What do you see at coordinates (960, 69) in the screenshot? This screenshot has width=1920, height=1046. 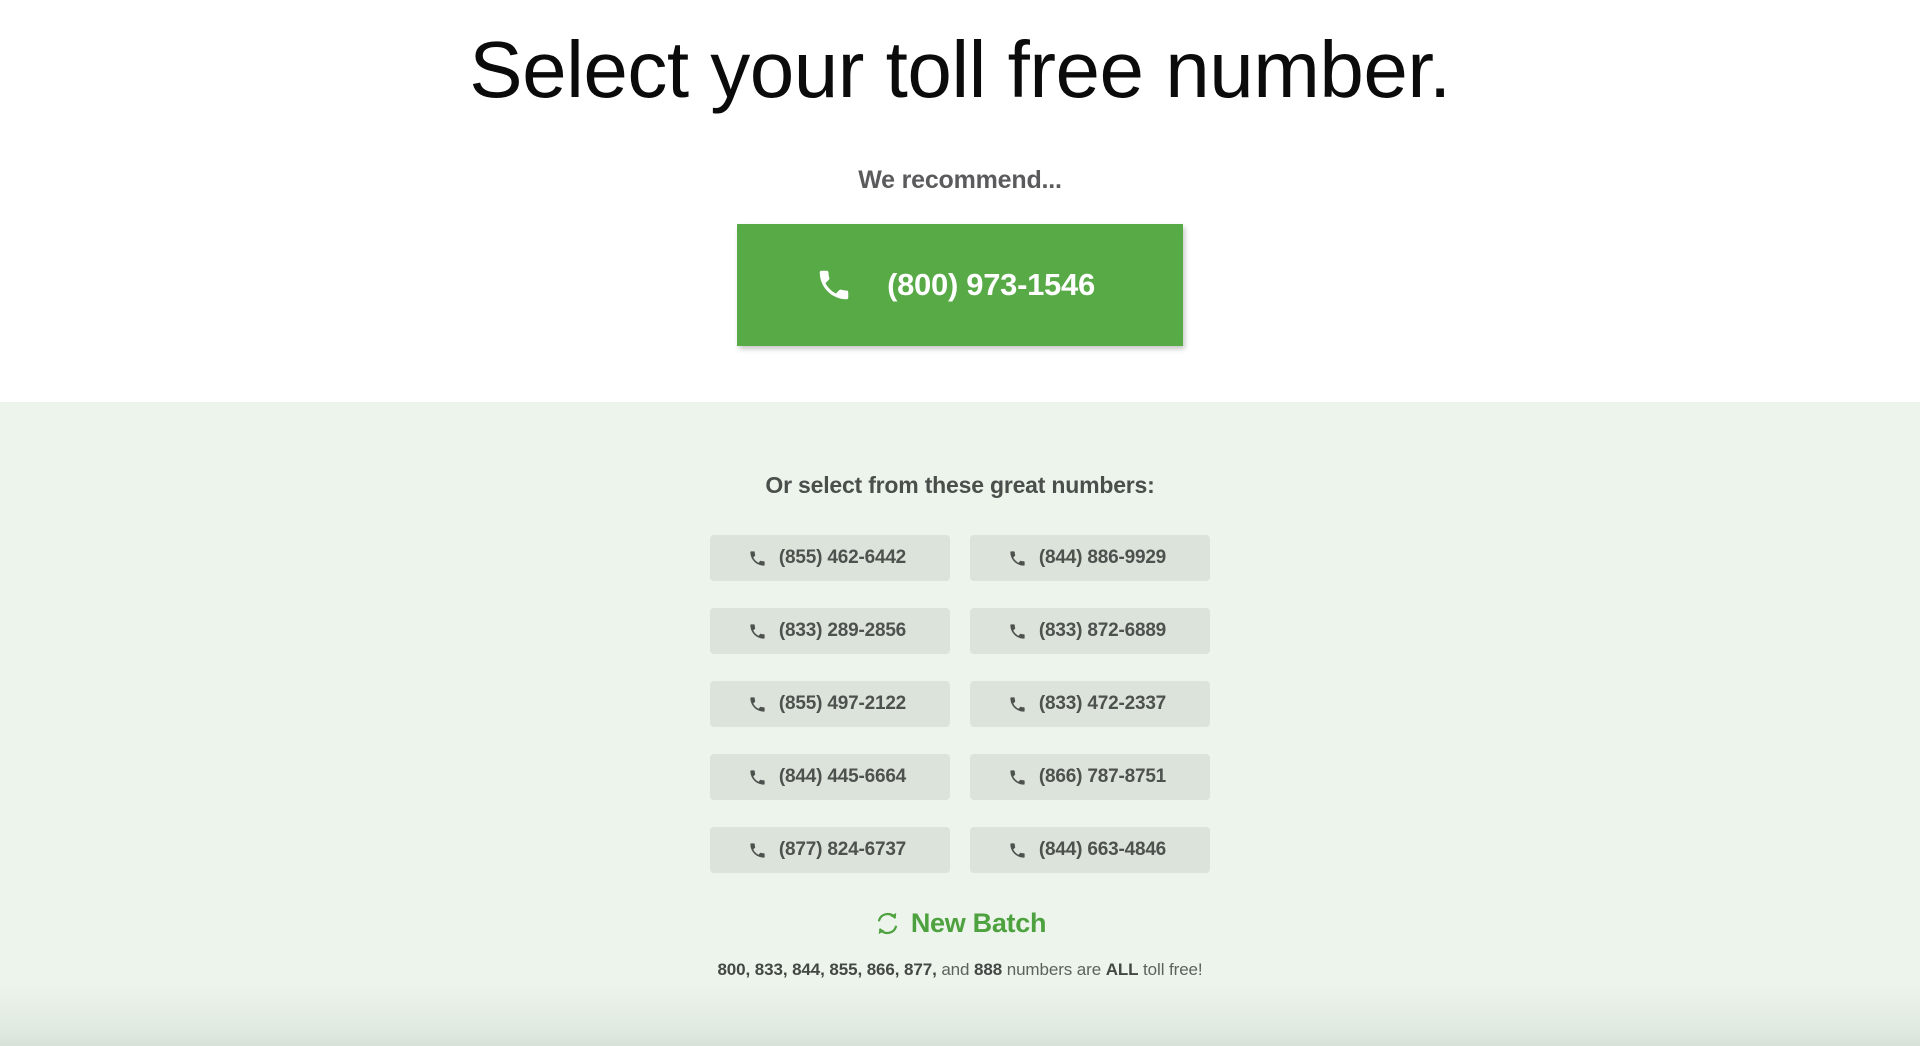 I see `page-title: Select your toll free number.` at bounding box center [960, 69].